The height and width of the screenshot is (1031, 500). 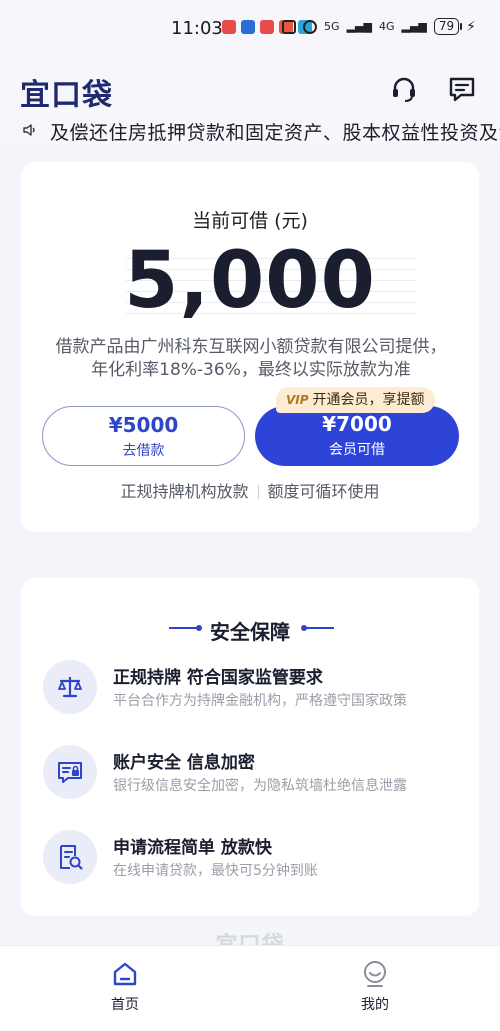 What do you see at coordinates (368, 400) in the screenshot?
I see `vip-promo-text: 开通会员，享提额` at bounding box center [368, 400].